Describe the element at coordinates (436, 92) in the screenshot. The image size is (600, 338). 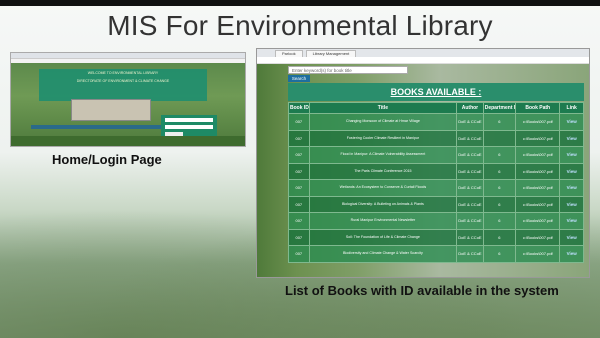
I see `books-heading: BOOKS AVAILABLE :` at that location.